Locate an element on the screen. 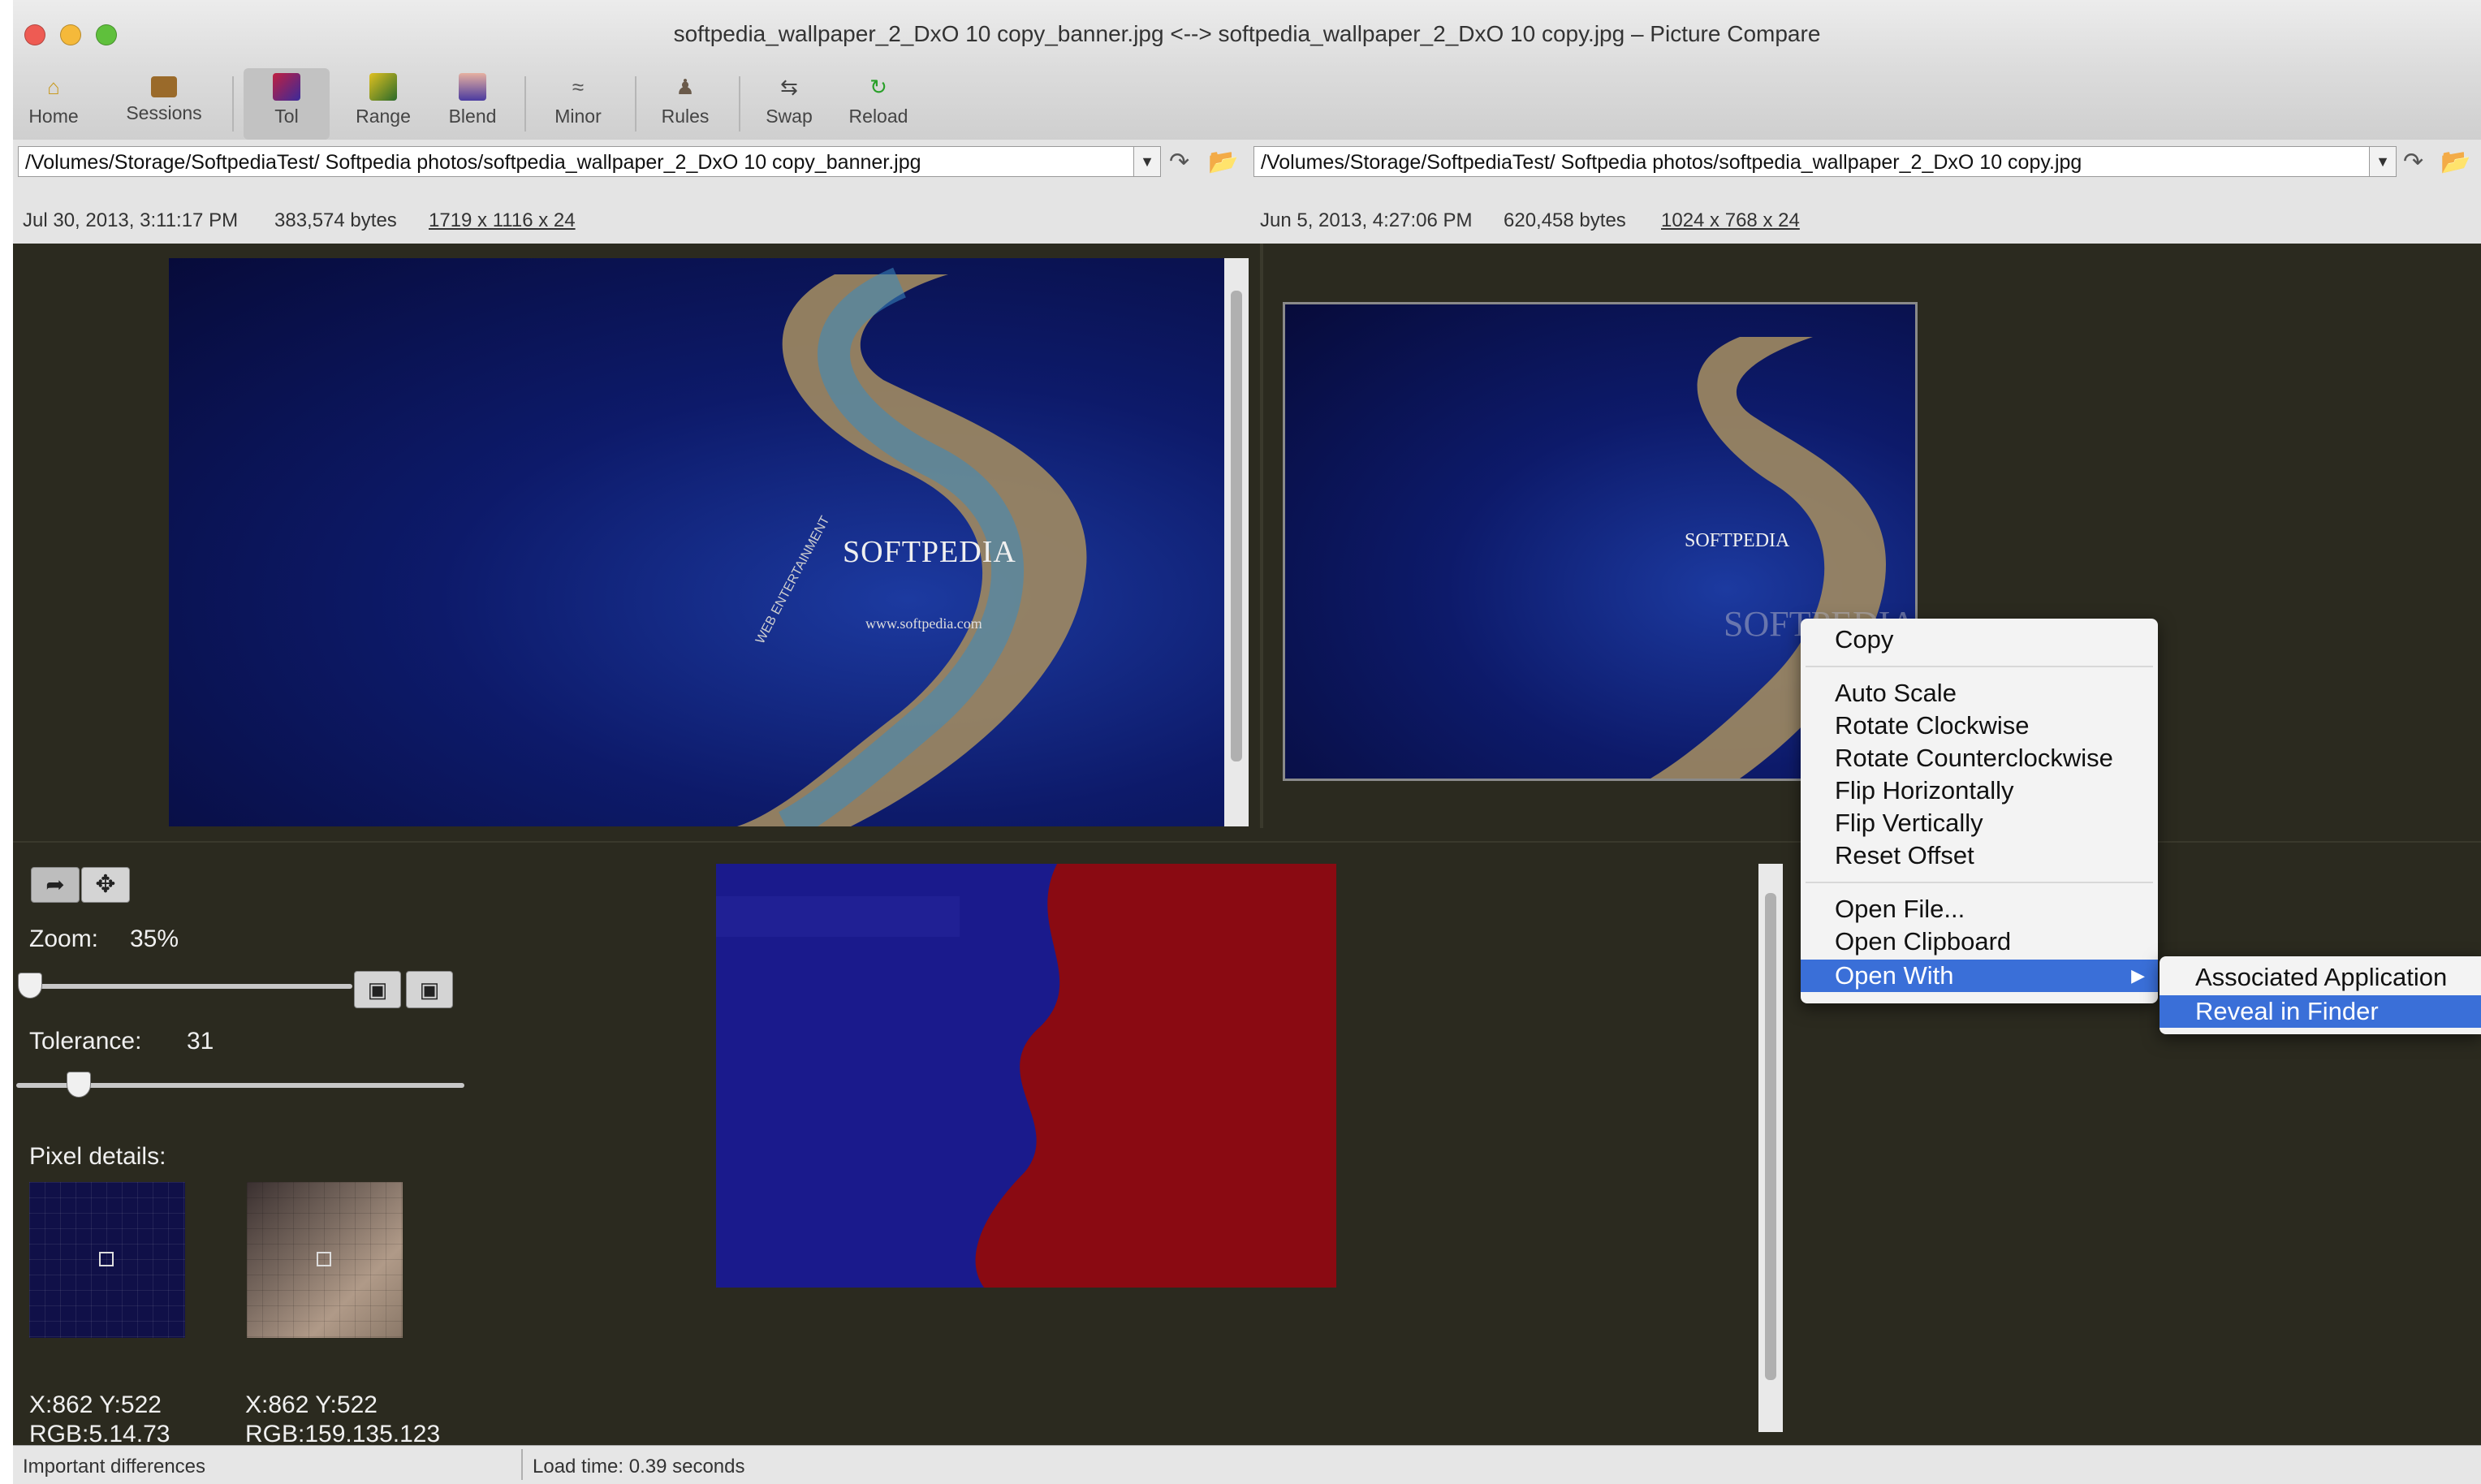  menu-item-copy: Copy is located at coordinates (1979, 639).